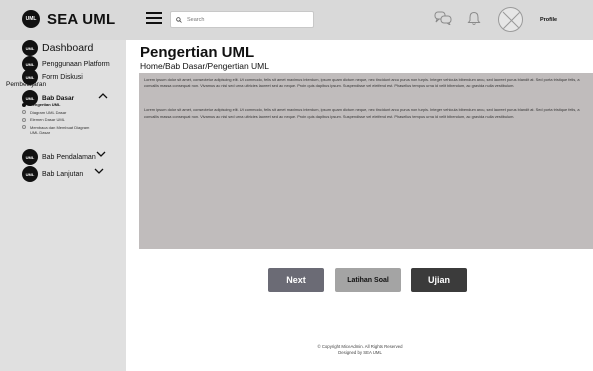 This screenshot has width=593, height=371. What do you see at coordinates (45, 104) in the screenshot?
I see `sub-item-label: Pengertian UML` at bounding box center [45, 104].